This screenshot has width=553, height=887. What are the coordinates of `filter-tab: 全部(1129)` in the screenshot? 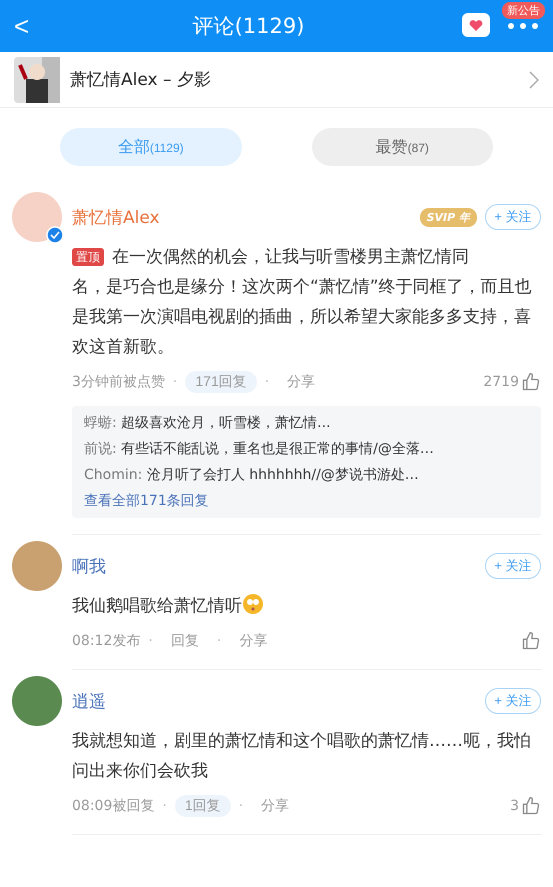 It's located at (151, 147).